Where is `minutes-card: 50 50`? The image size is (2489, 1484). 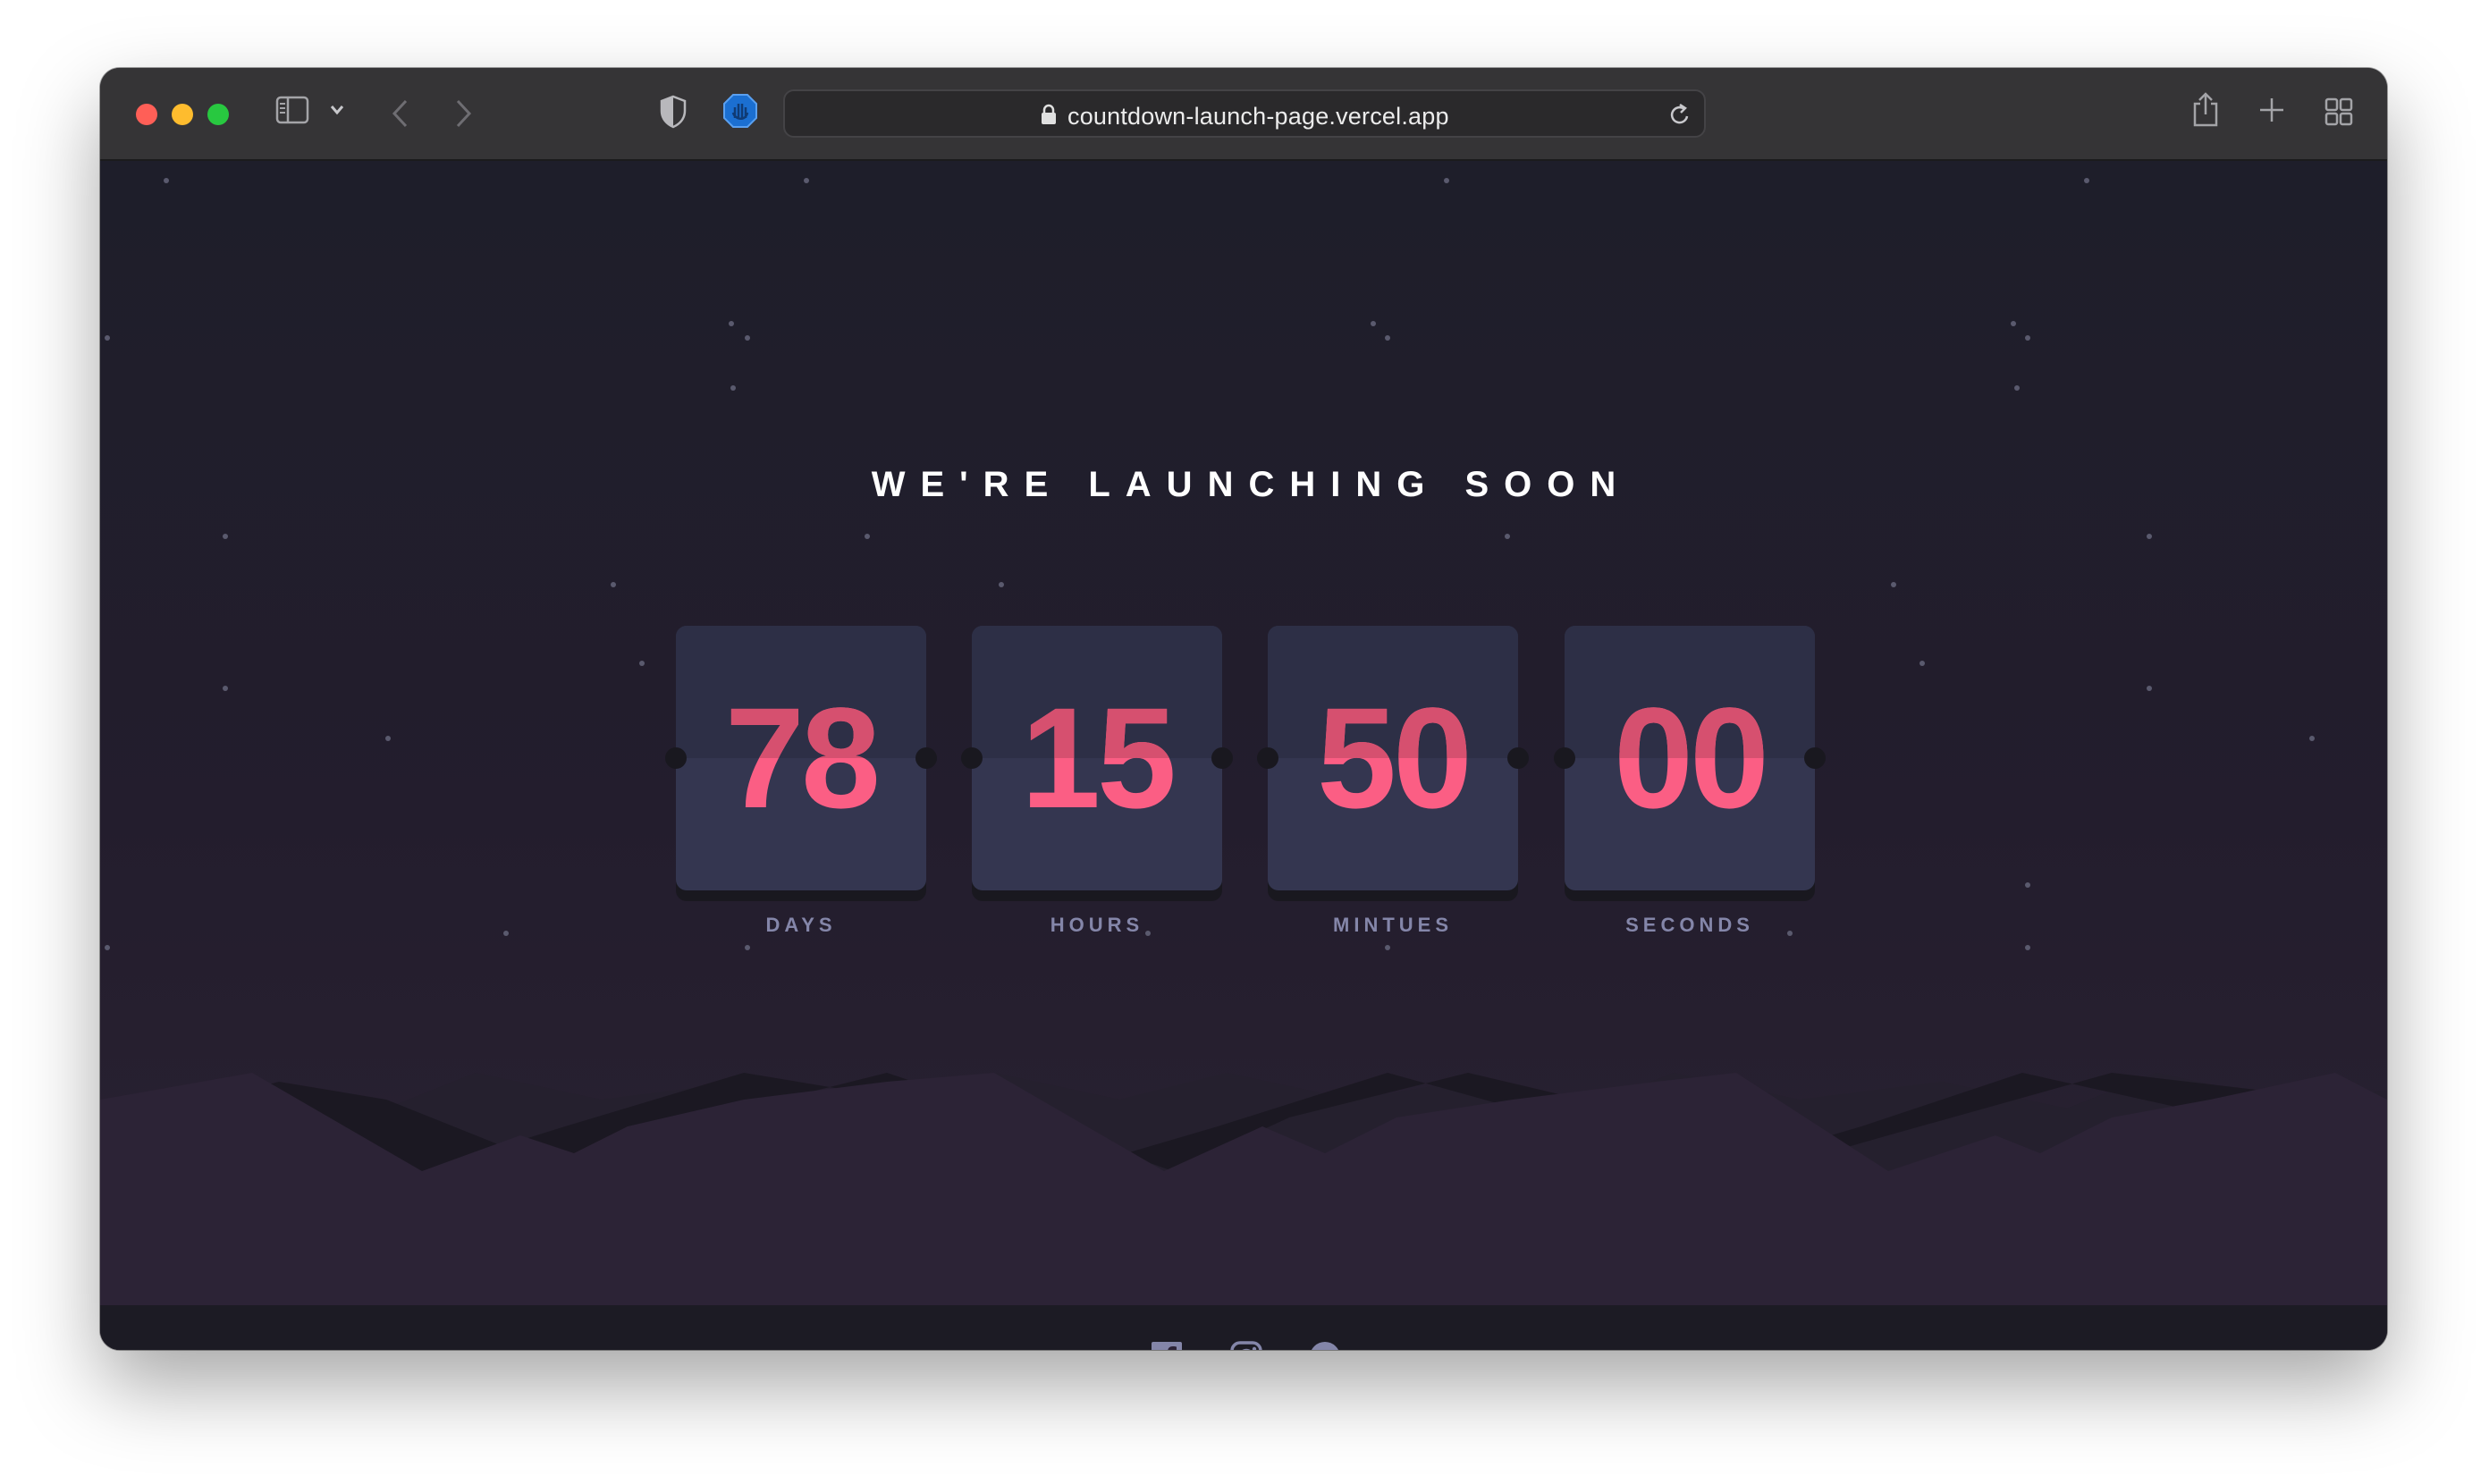 minutes-card: 50 50 is located at coordinates (1393, 763).